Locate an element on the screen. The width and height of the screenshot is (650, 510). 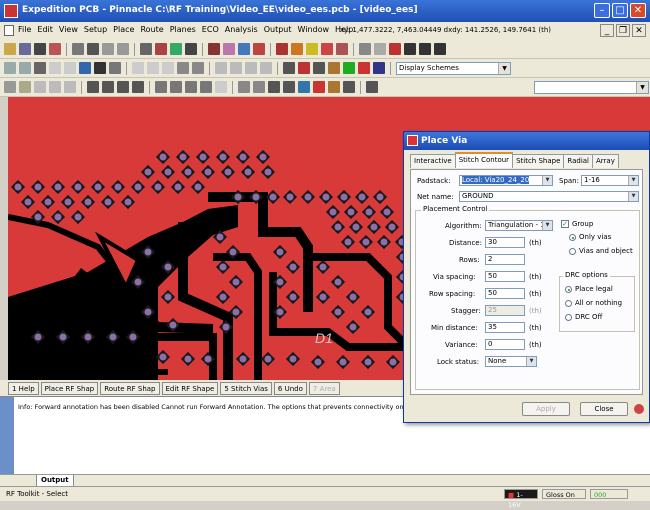
distribute-icon is located at coordinates (198, 68).